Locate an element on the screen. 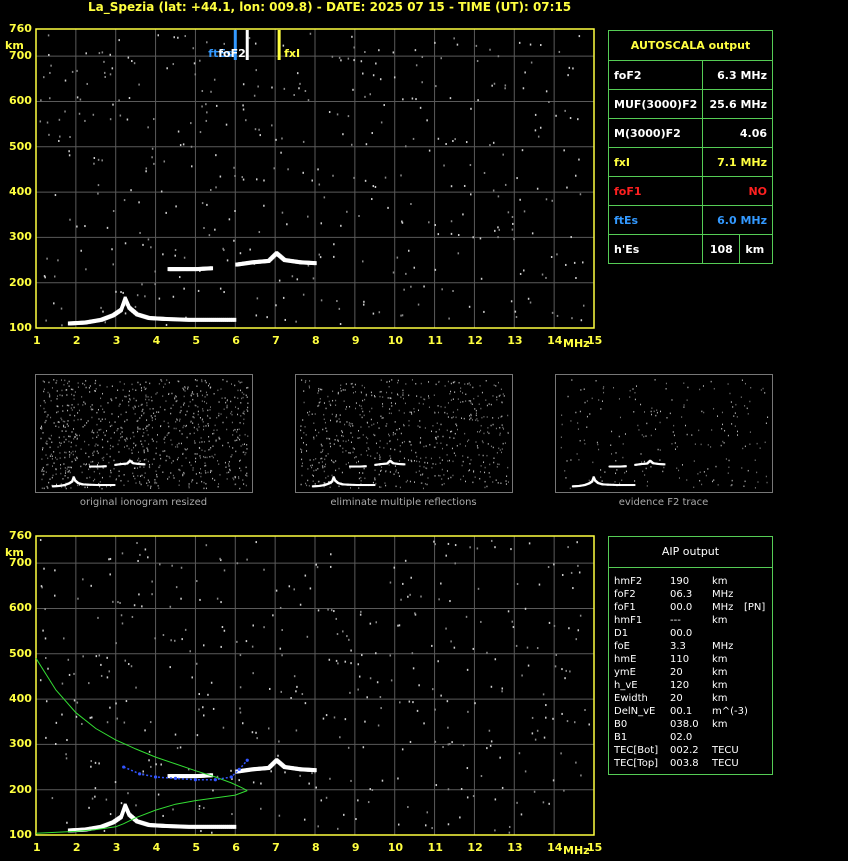 This screenshot has height=861, width=848. bottom-trace-point is located at coordinates (315, 770).